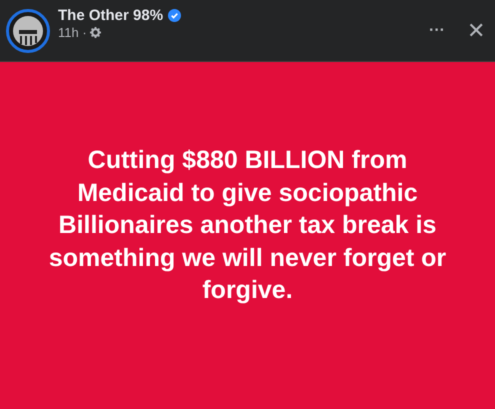 The image size is (495, 409). I want to click on gear-icon, so click(95, 32).